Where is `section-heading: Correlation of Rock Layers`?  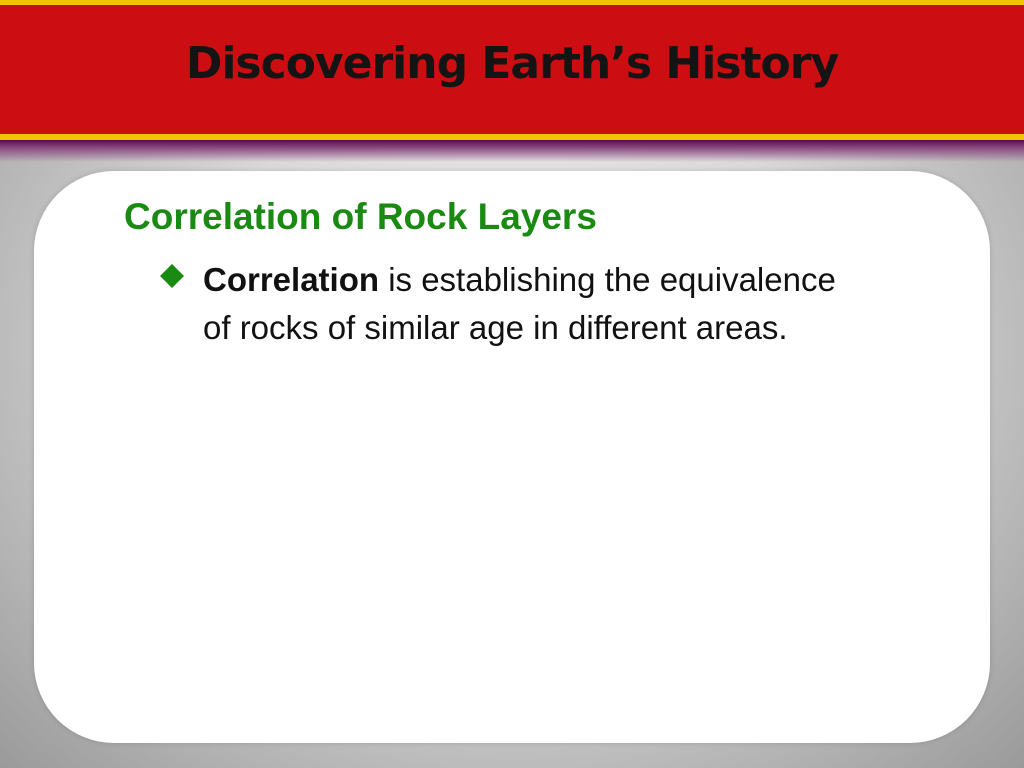 section-heading: Correlation of Rock Layers is located at coordinates (360, 216).